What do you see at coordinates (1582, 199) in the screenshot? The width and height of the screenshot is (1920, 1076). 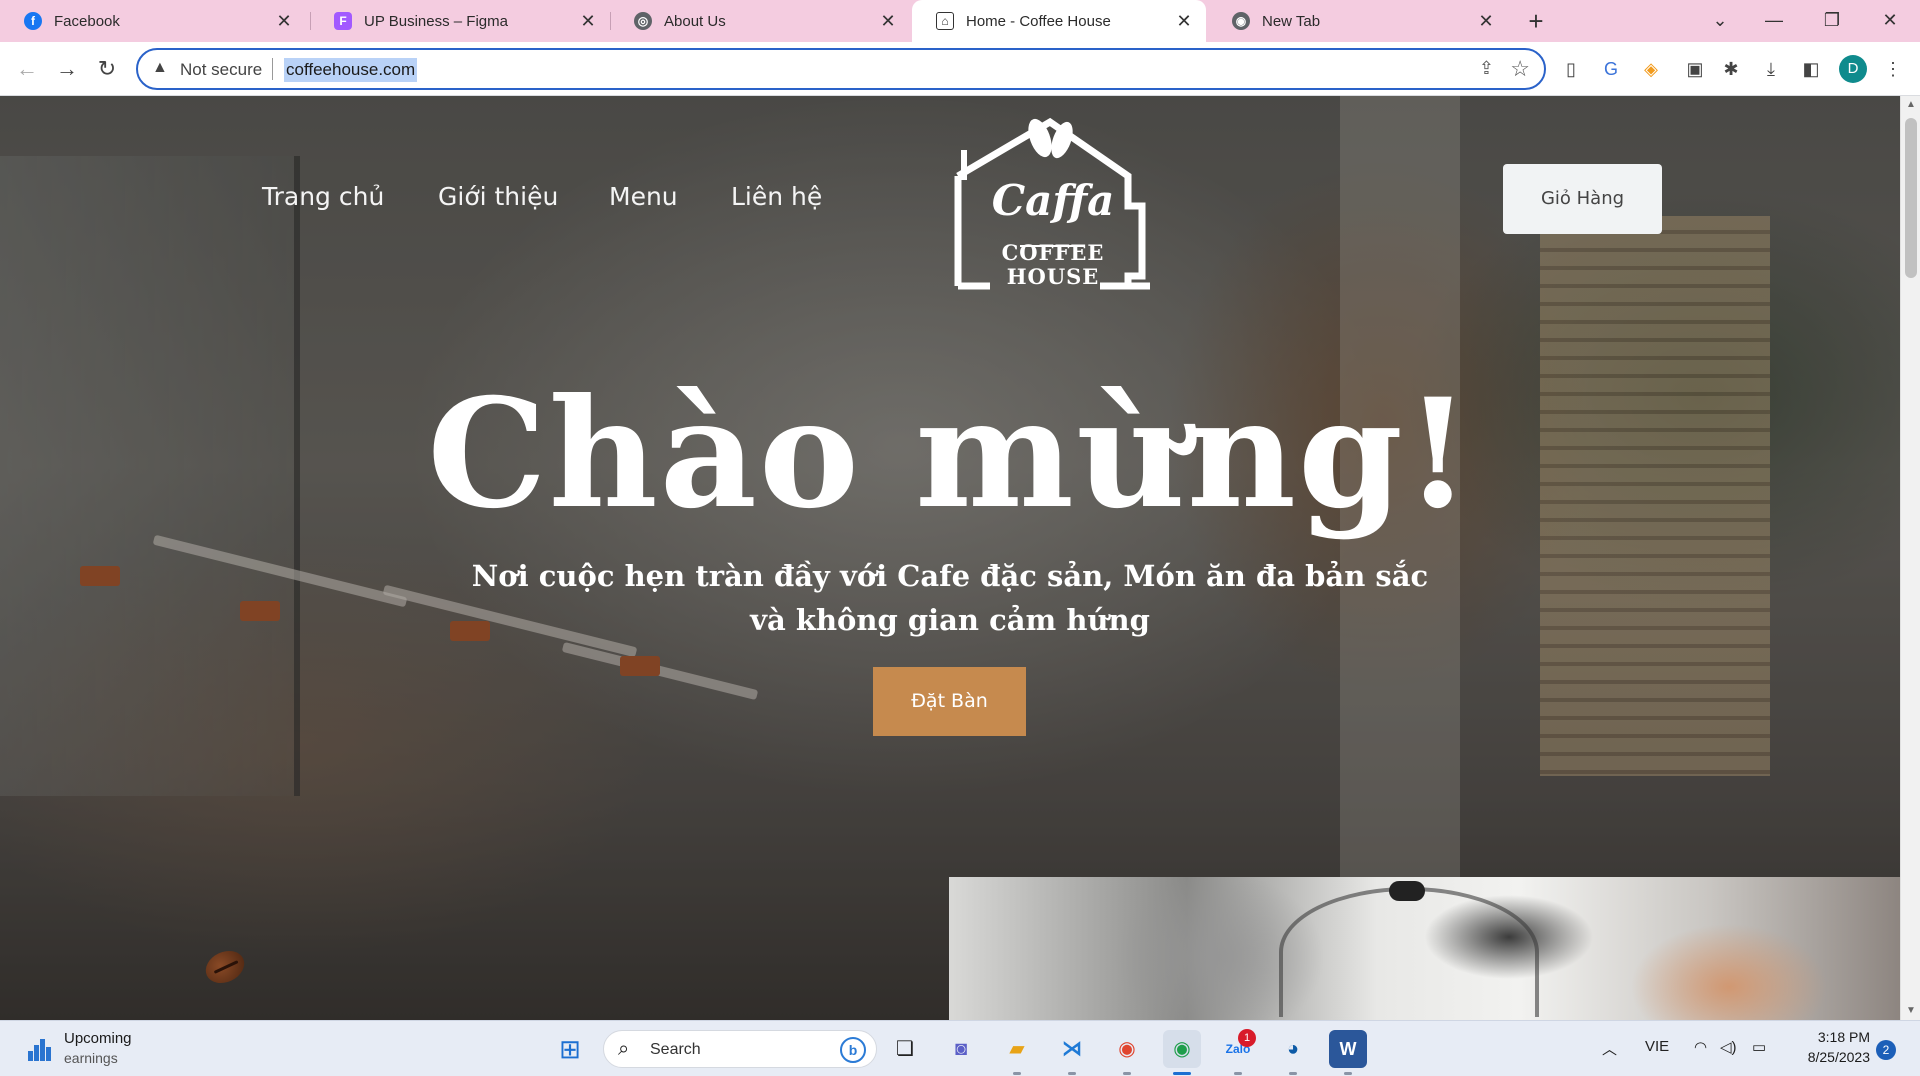 I see `cart-button: Giỏ Hàng` at bounding box center [1582, 199].